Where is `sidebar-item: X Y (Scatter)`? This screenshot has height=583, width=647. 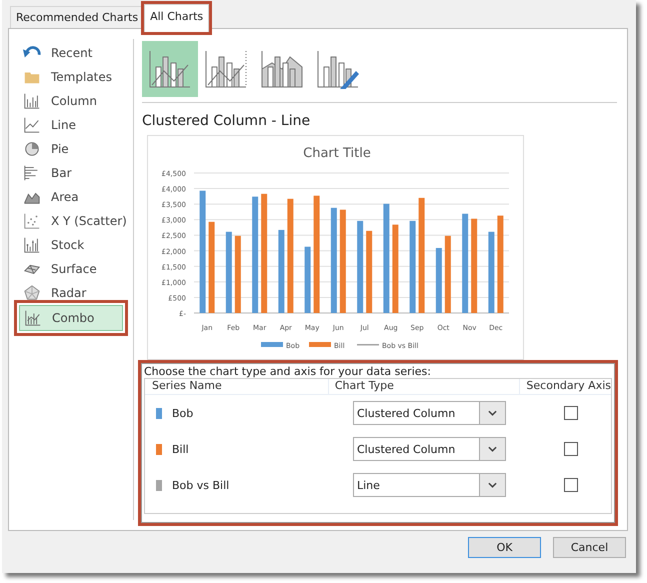 sidebar-item: X Y (Scatter) is located at coordinates (73, 221).